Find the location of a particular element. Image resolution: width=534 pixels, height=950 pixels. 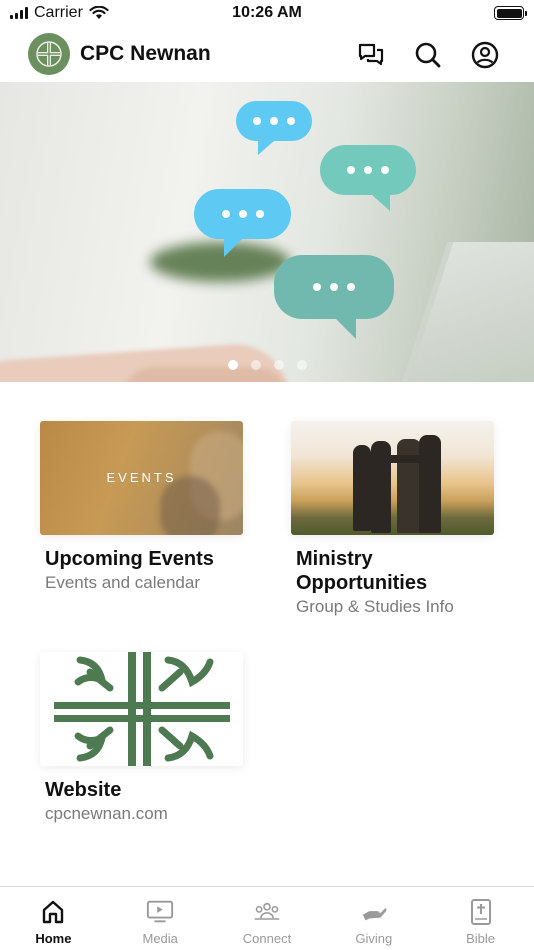

giving-hand-icon is located at coordinates (374, 912).